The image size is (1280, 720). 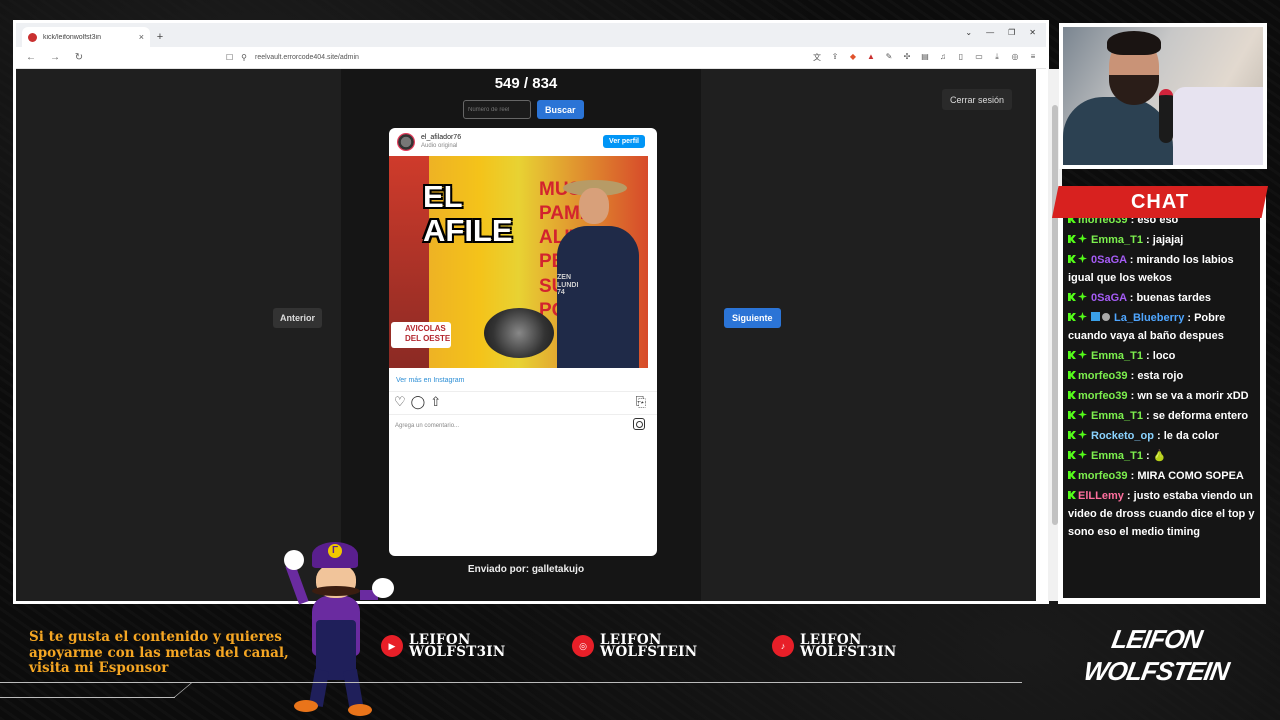 I want to click on store-sign: AVICOLAS DEL OESTE, so click(x=421, y=335).